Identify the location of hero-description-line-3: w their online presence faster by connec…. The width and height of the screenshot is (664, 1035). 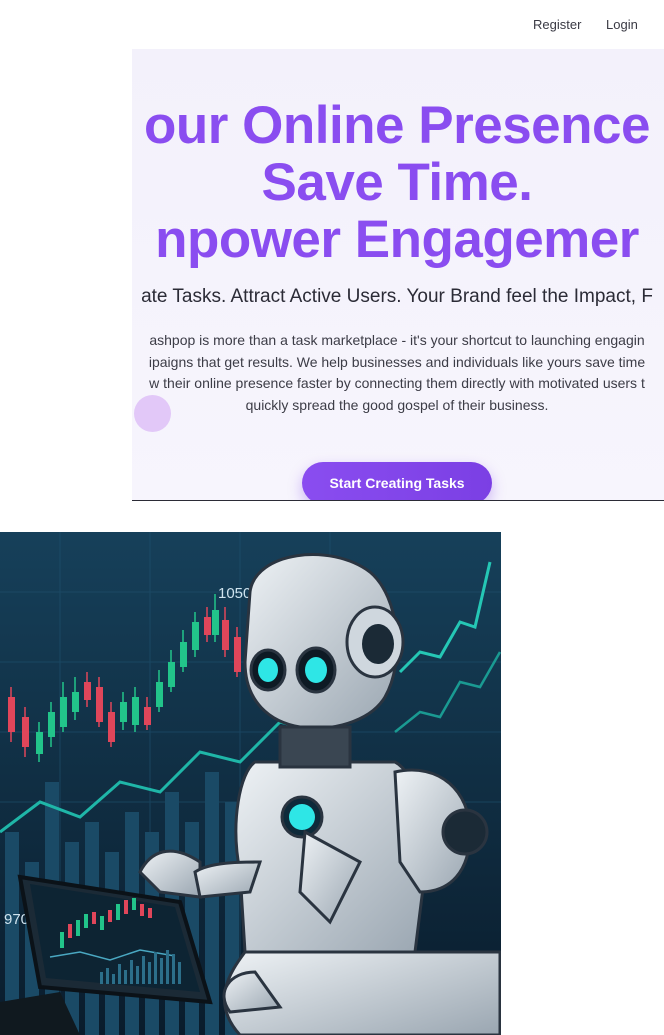
(397, 383).